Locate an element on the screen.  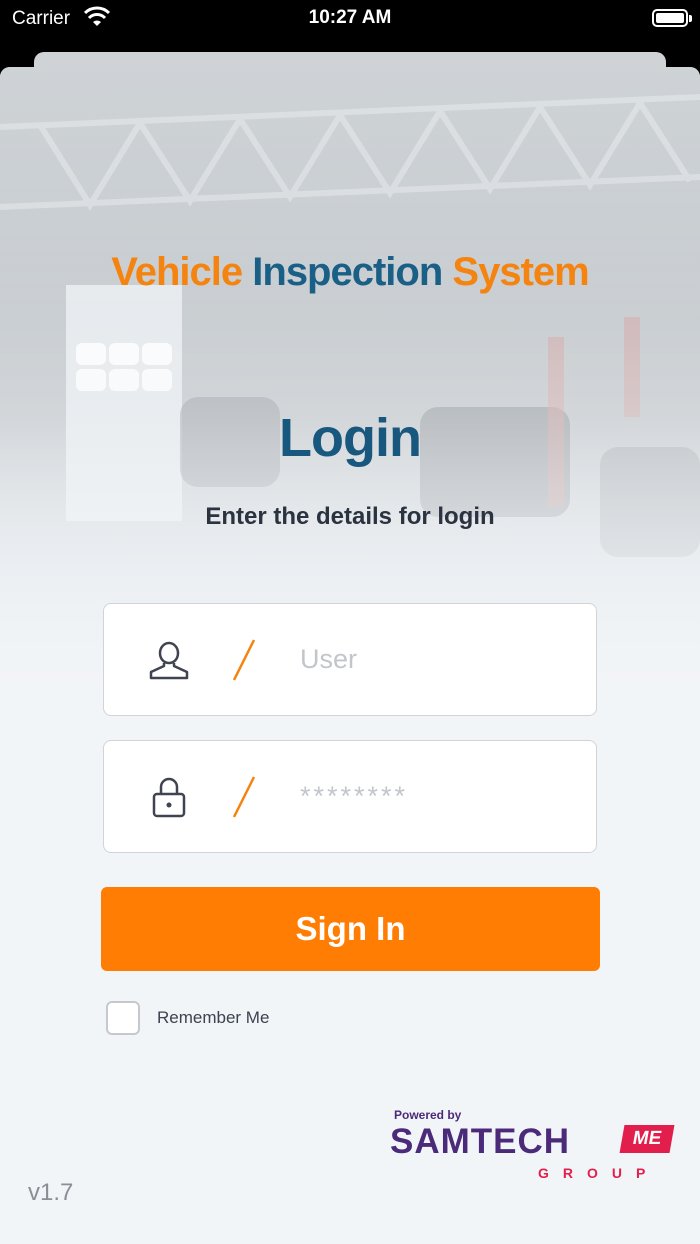
app-title-word-1: Vehicle is located at coordinates (177, 272).